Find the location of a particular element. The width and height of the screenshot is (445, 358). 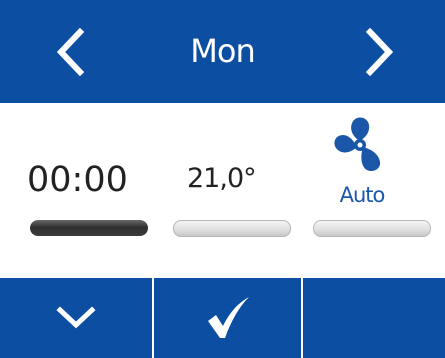

empty-footer-slot is located at coordinates (374, 318).